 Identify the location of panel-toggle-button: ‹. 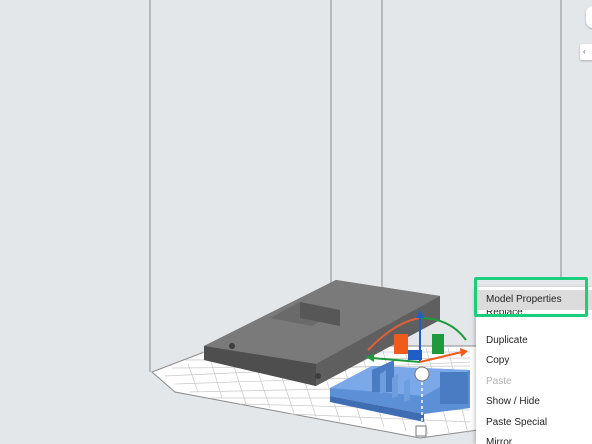
(586, 52).